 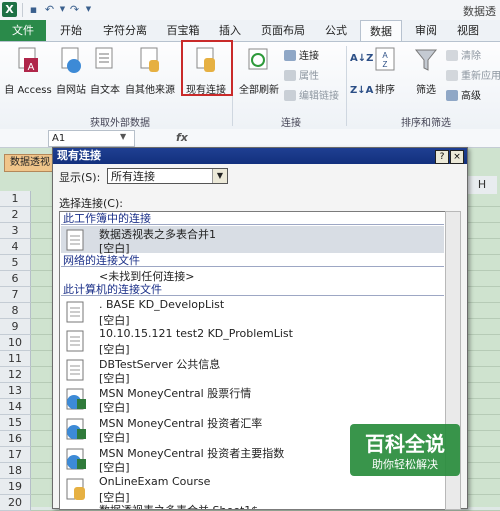 I want to click on other-sources-icon, so click(x=149, y=59).